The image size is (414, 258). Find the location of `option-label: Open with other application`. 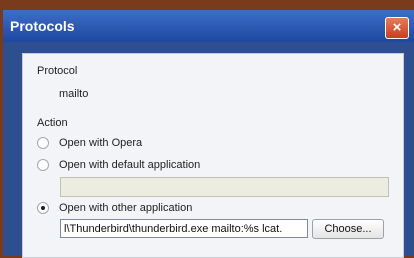

option-label: Open with other application is located at coordinates (126, 208).